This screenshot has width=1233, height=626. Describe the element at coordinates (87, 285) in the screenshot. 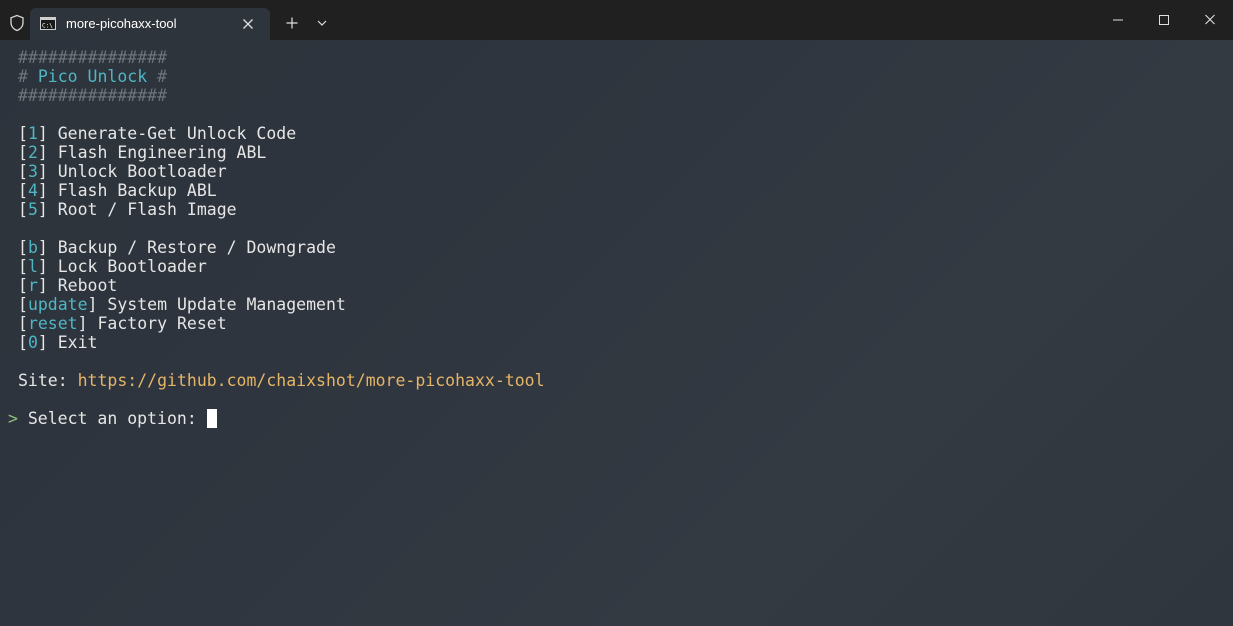

I see `menu-label: Reboot` at that location.